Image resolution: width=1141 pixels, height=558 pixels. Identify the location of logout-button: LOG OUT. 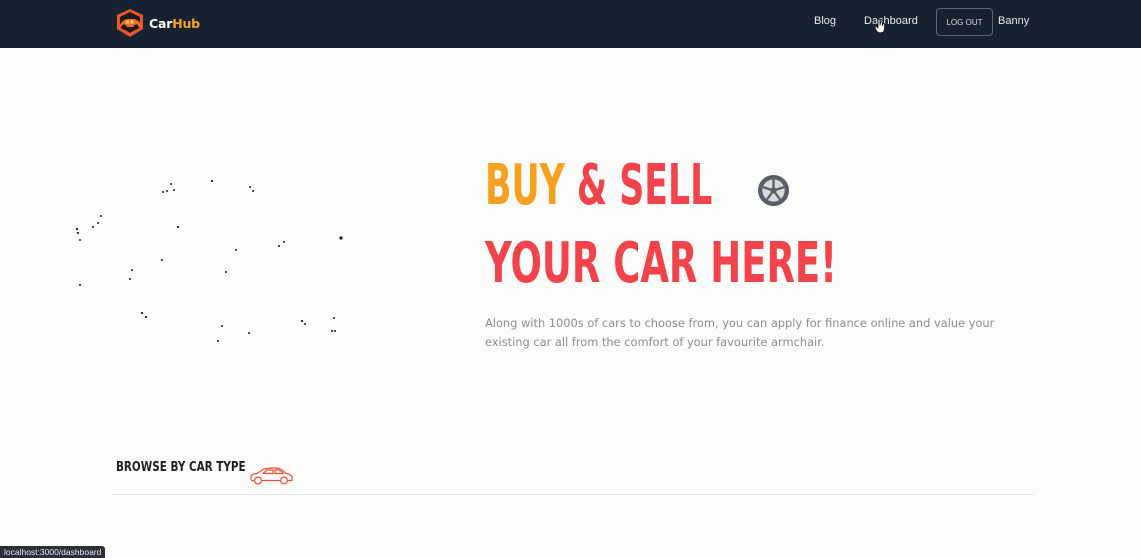
(964, 22).